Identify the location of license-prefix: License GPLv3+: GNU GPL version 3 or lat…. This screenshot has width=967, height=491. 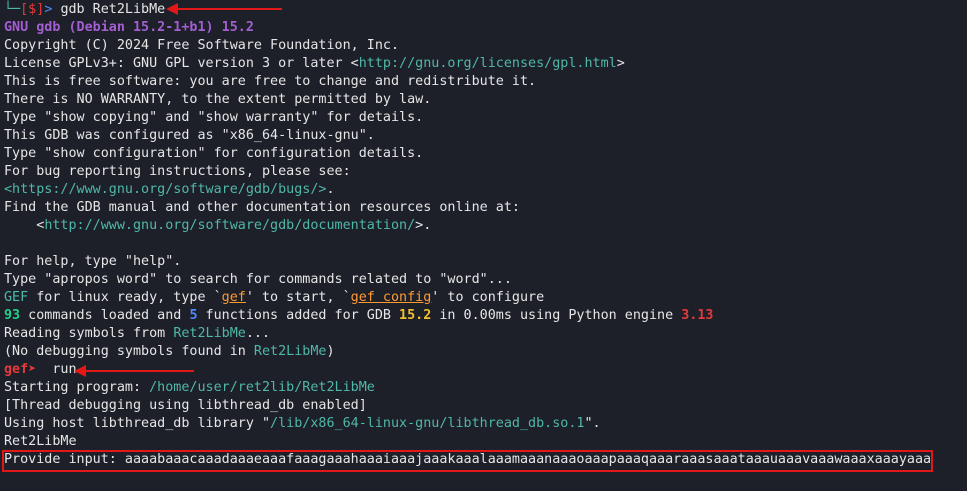
(181, 63).